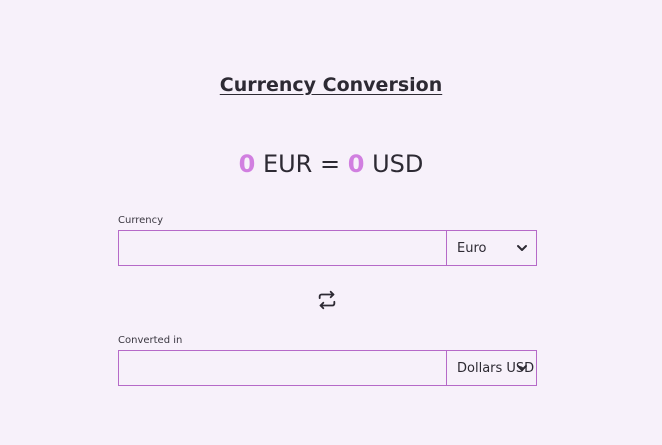 Image resolution: width=662 pixels, height=445 pixels. What do you see at coordinates (141, 220) in the screenshot?
I see `currency-label: Currency` at bounding box center [141, 220].